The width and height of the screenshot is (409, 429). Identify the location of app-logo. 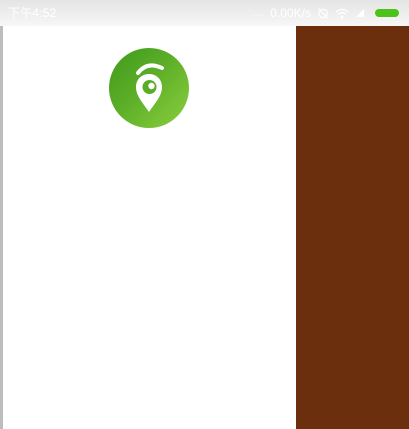
(149, 88).